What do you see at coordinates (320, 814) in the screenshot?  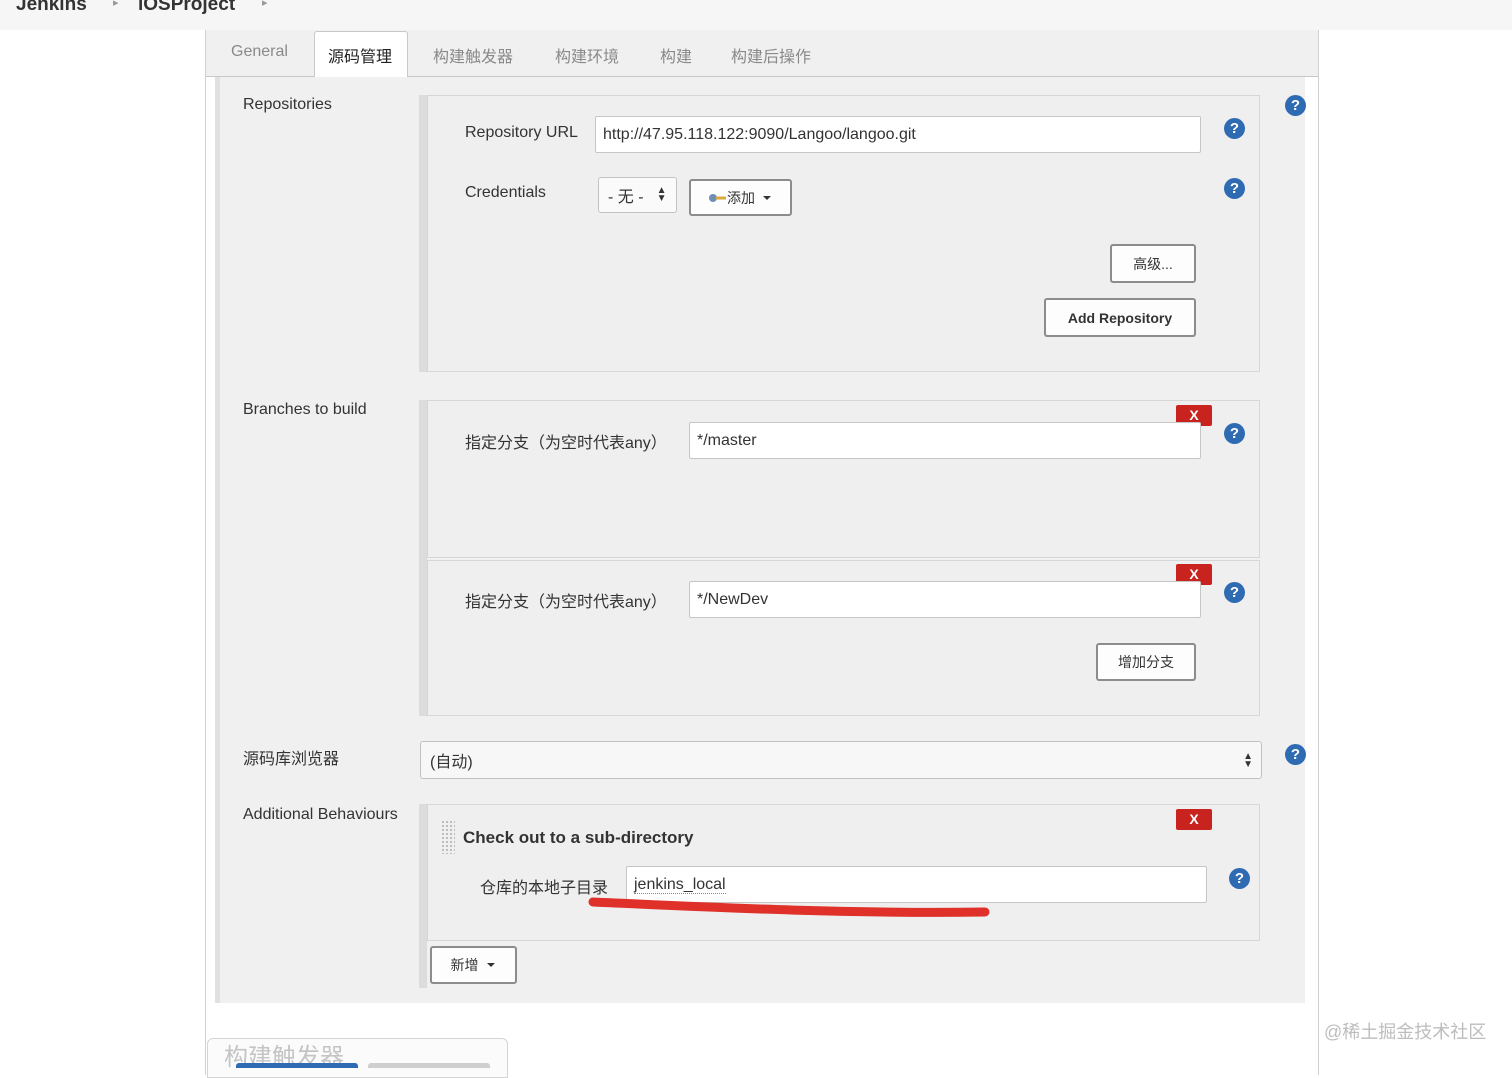 I see `additional-behaviours-label: Additional Behaviours` at bounding box center [320, 814].